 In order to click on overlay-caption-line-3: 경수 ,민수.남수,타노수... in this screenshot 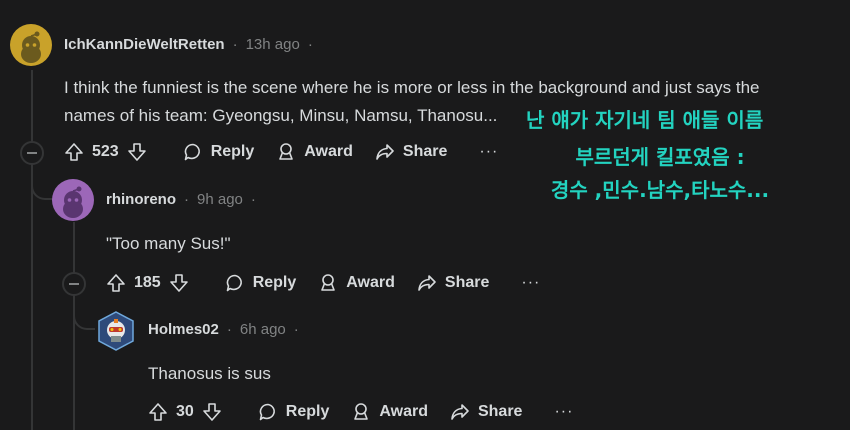, I will do `click(660, 190)`.